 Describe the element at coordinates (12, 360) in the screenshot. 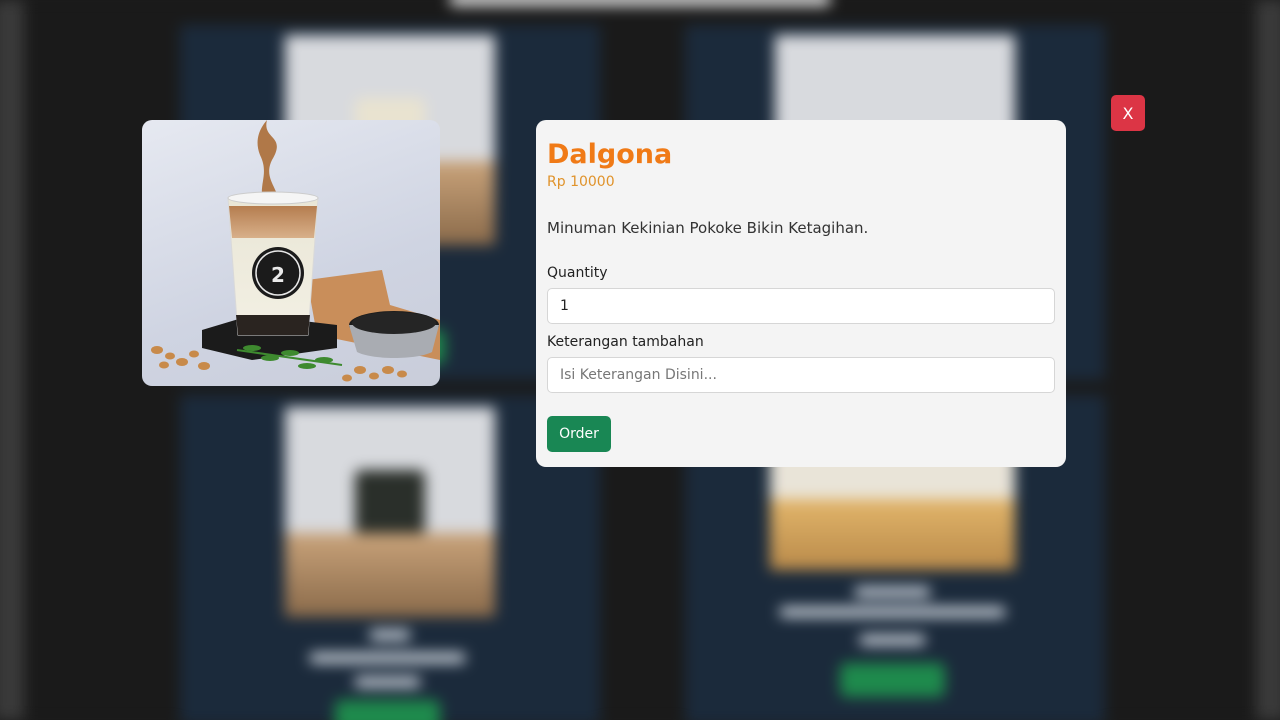

I see `background-edge-left` at that location.